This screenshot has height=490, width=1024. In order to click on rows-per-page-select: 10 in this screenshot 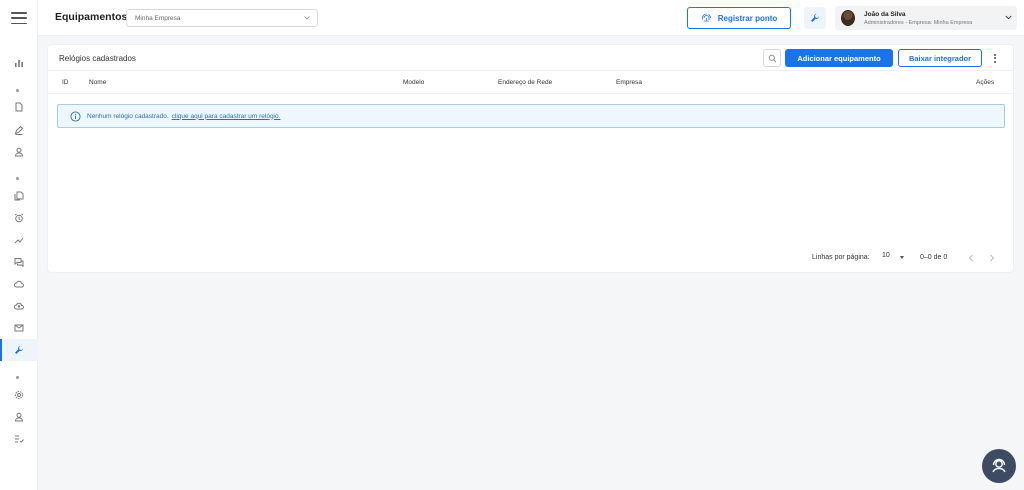, I will do `click(893, 258)`.